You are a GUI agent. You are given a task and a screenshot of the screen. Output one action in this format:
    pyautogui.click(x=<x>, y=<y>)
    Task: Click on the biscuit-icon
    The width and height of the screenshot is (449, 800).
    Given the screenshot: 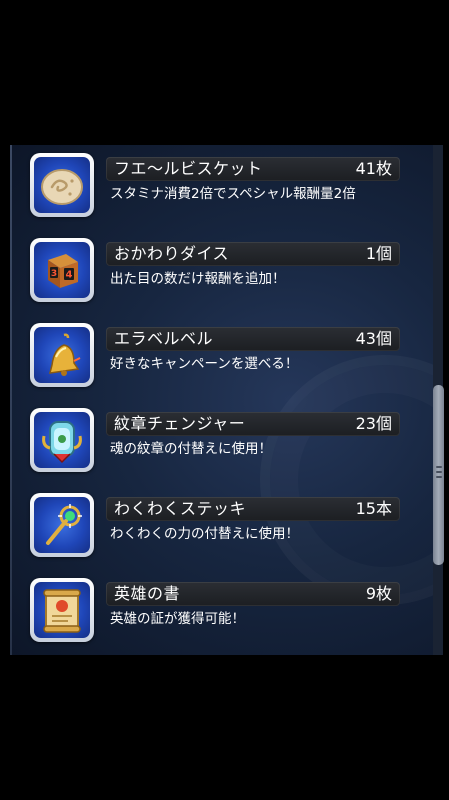 What is the action you would take?
    pyautogui.click(x=62, y=187)
    